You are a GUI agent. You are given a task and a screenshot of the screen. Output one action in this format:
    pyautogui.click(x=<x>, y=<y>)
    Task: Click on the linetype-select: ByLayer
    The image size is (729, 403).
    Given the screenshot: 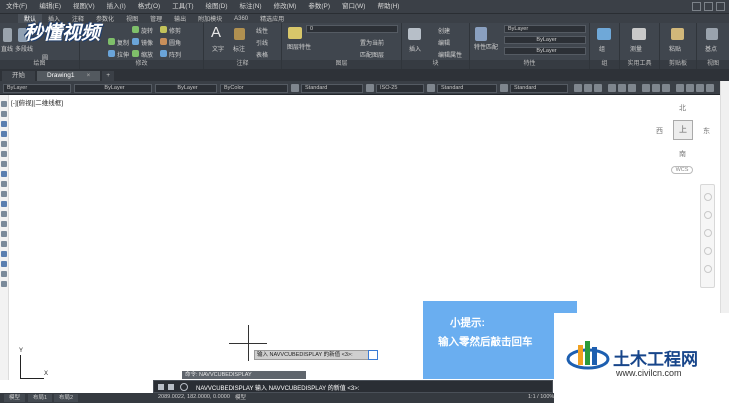 What is the action you would take?
    pyautogui.click(x=545, y=40)
    